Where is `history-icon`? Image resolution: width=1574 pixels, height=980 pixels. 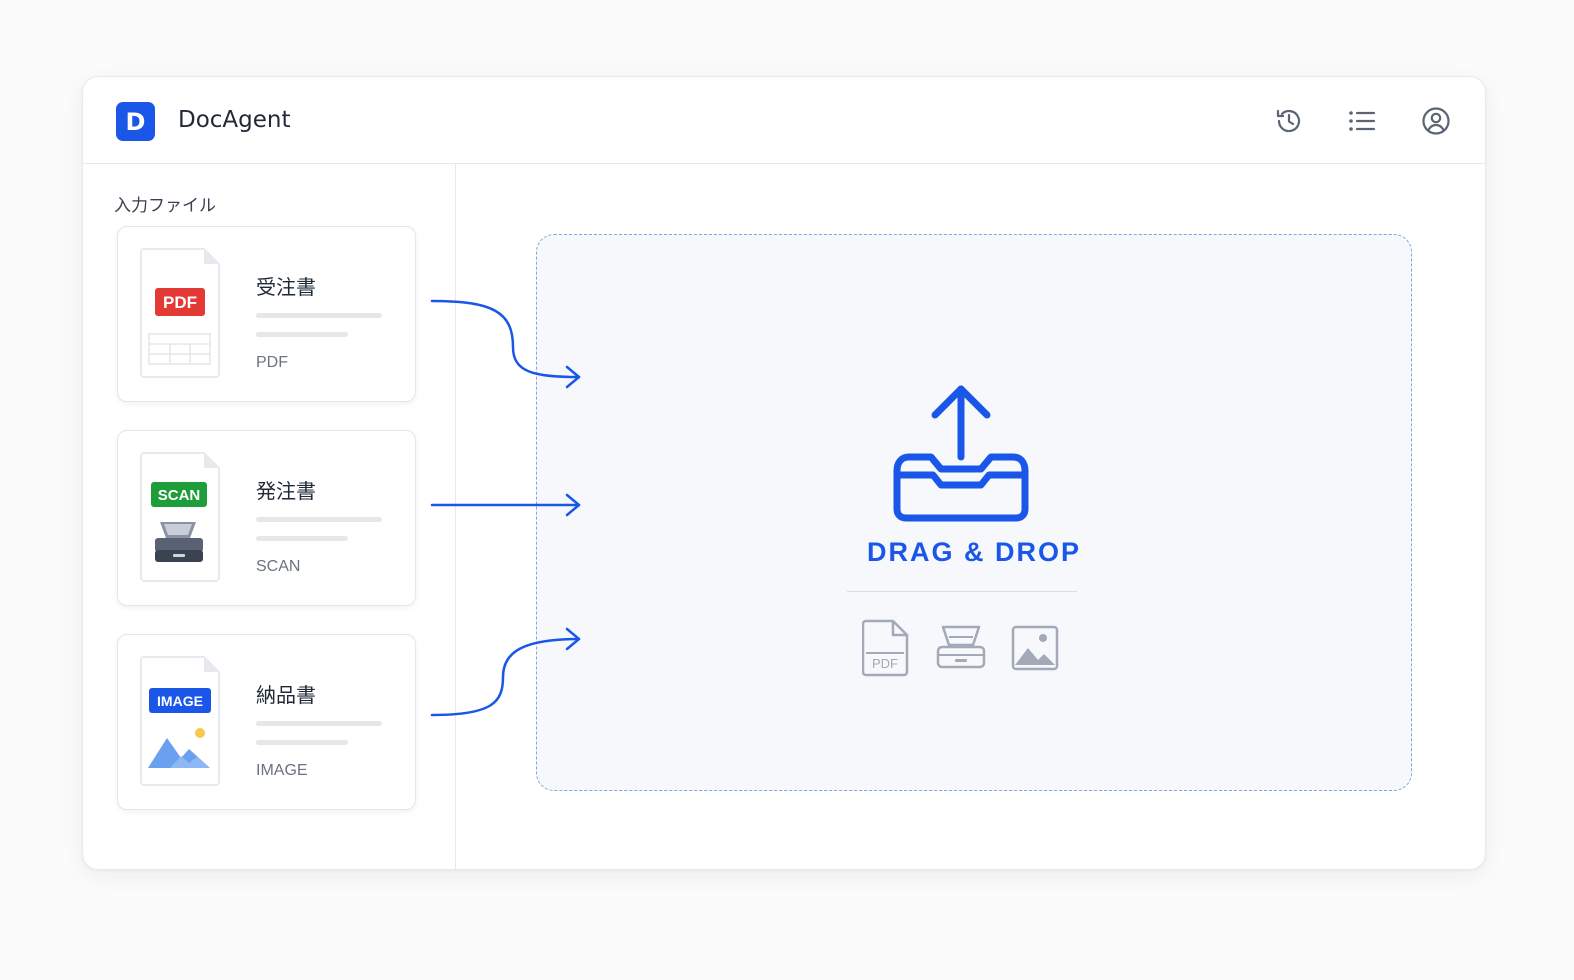
history-icon is located at coordinates (1289, 121).